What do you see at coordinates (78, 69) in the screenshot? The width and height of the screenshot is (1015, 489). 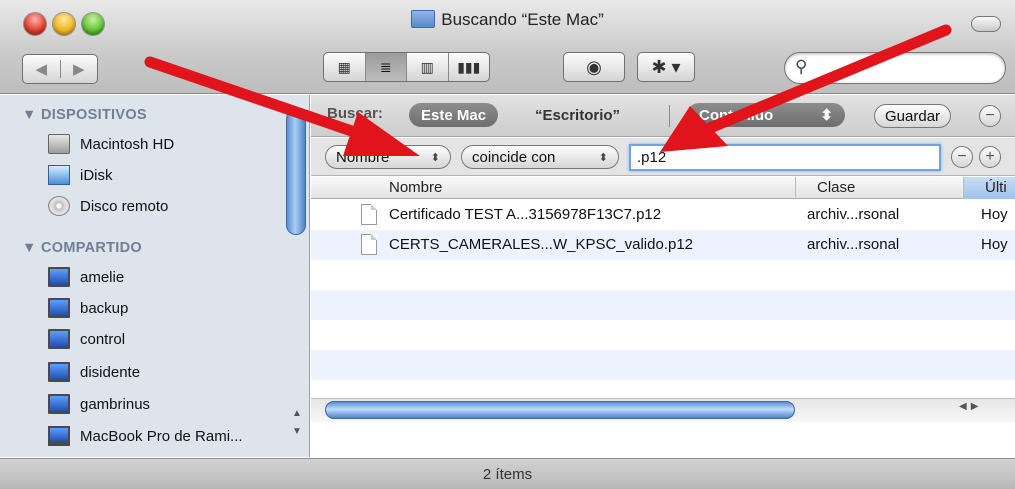 I see `forward-button: ▶` at bounding box center [78, 69].